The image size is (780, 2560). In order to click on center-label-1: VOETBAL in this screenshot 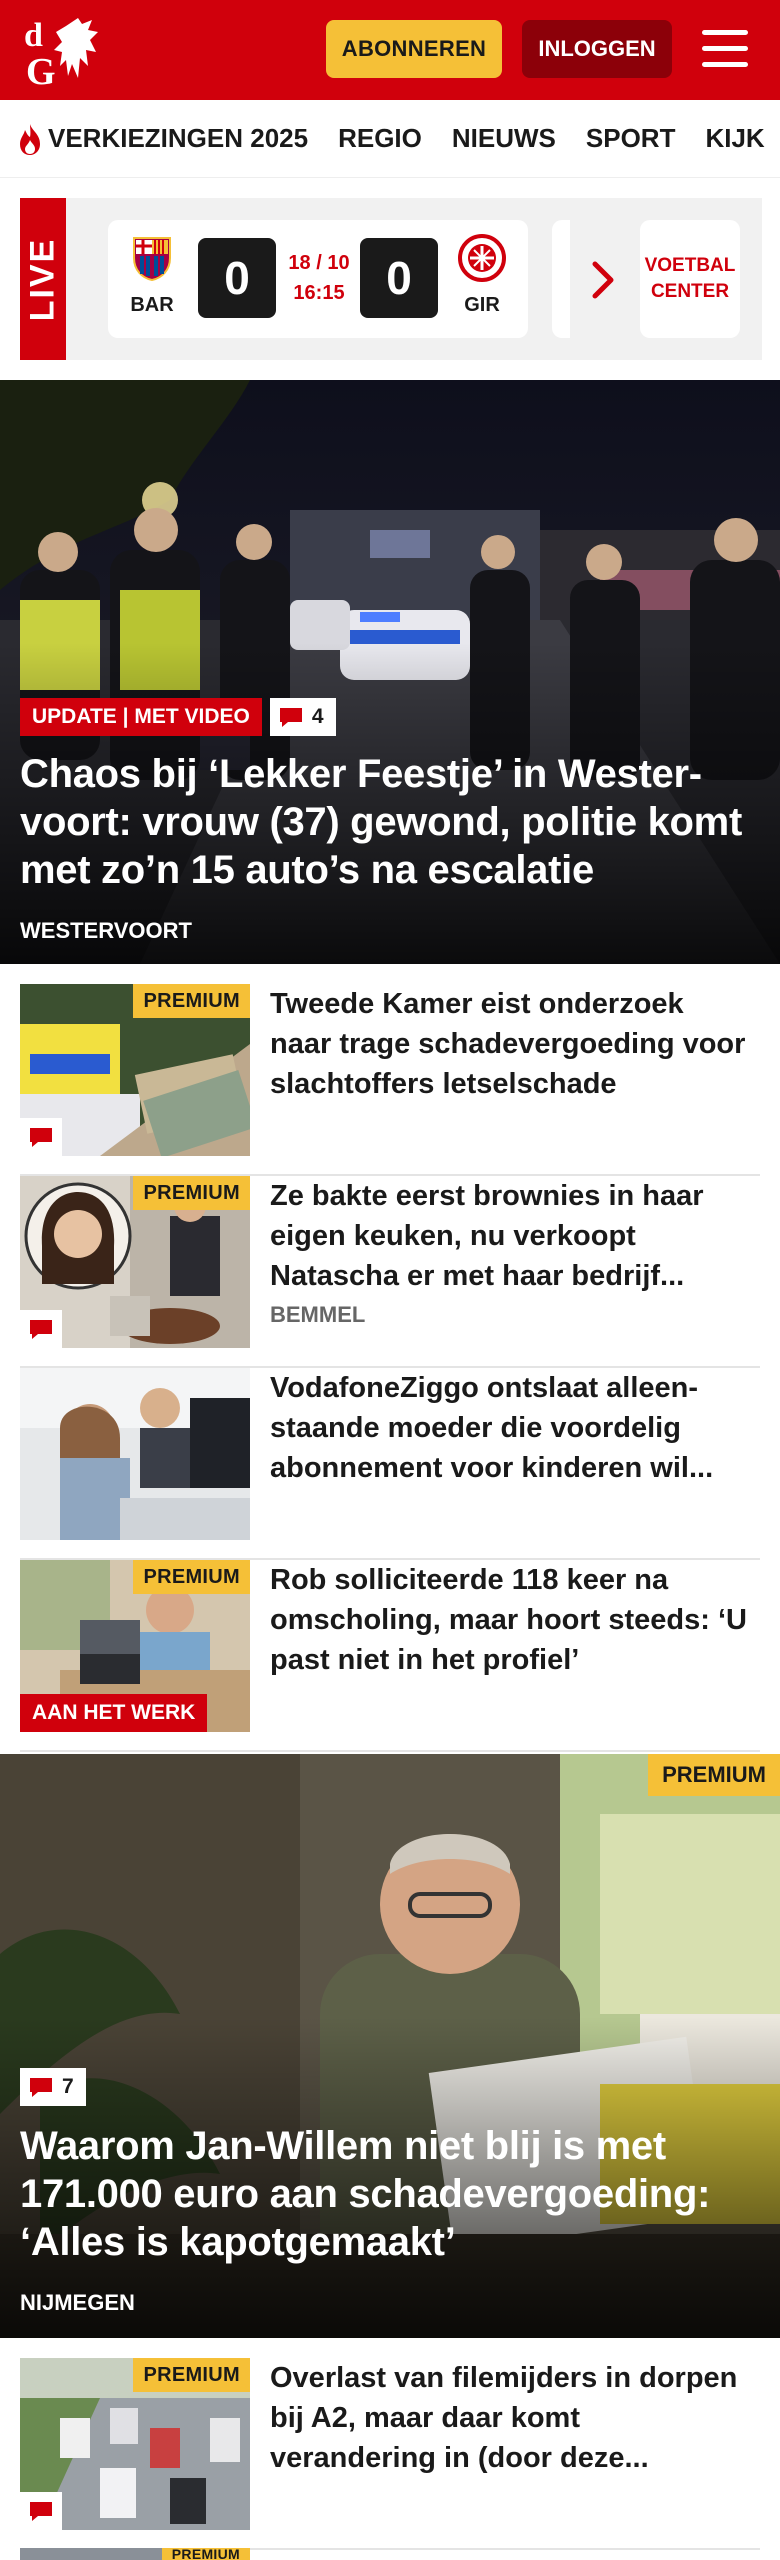, I will do `click(690, 265)`.